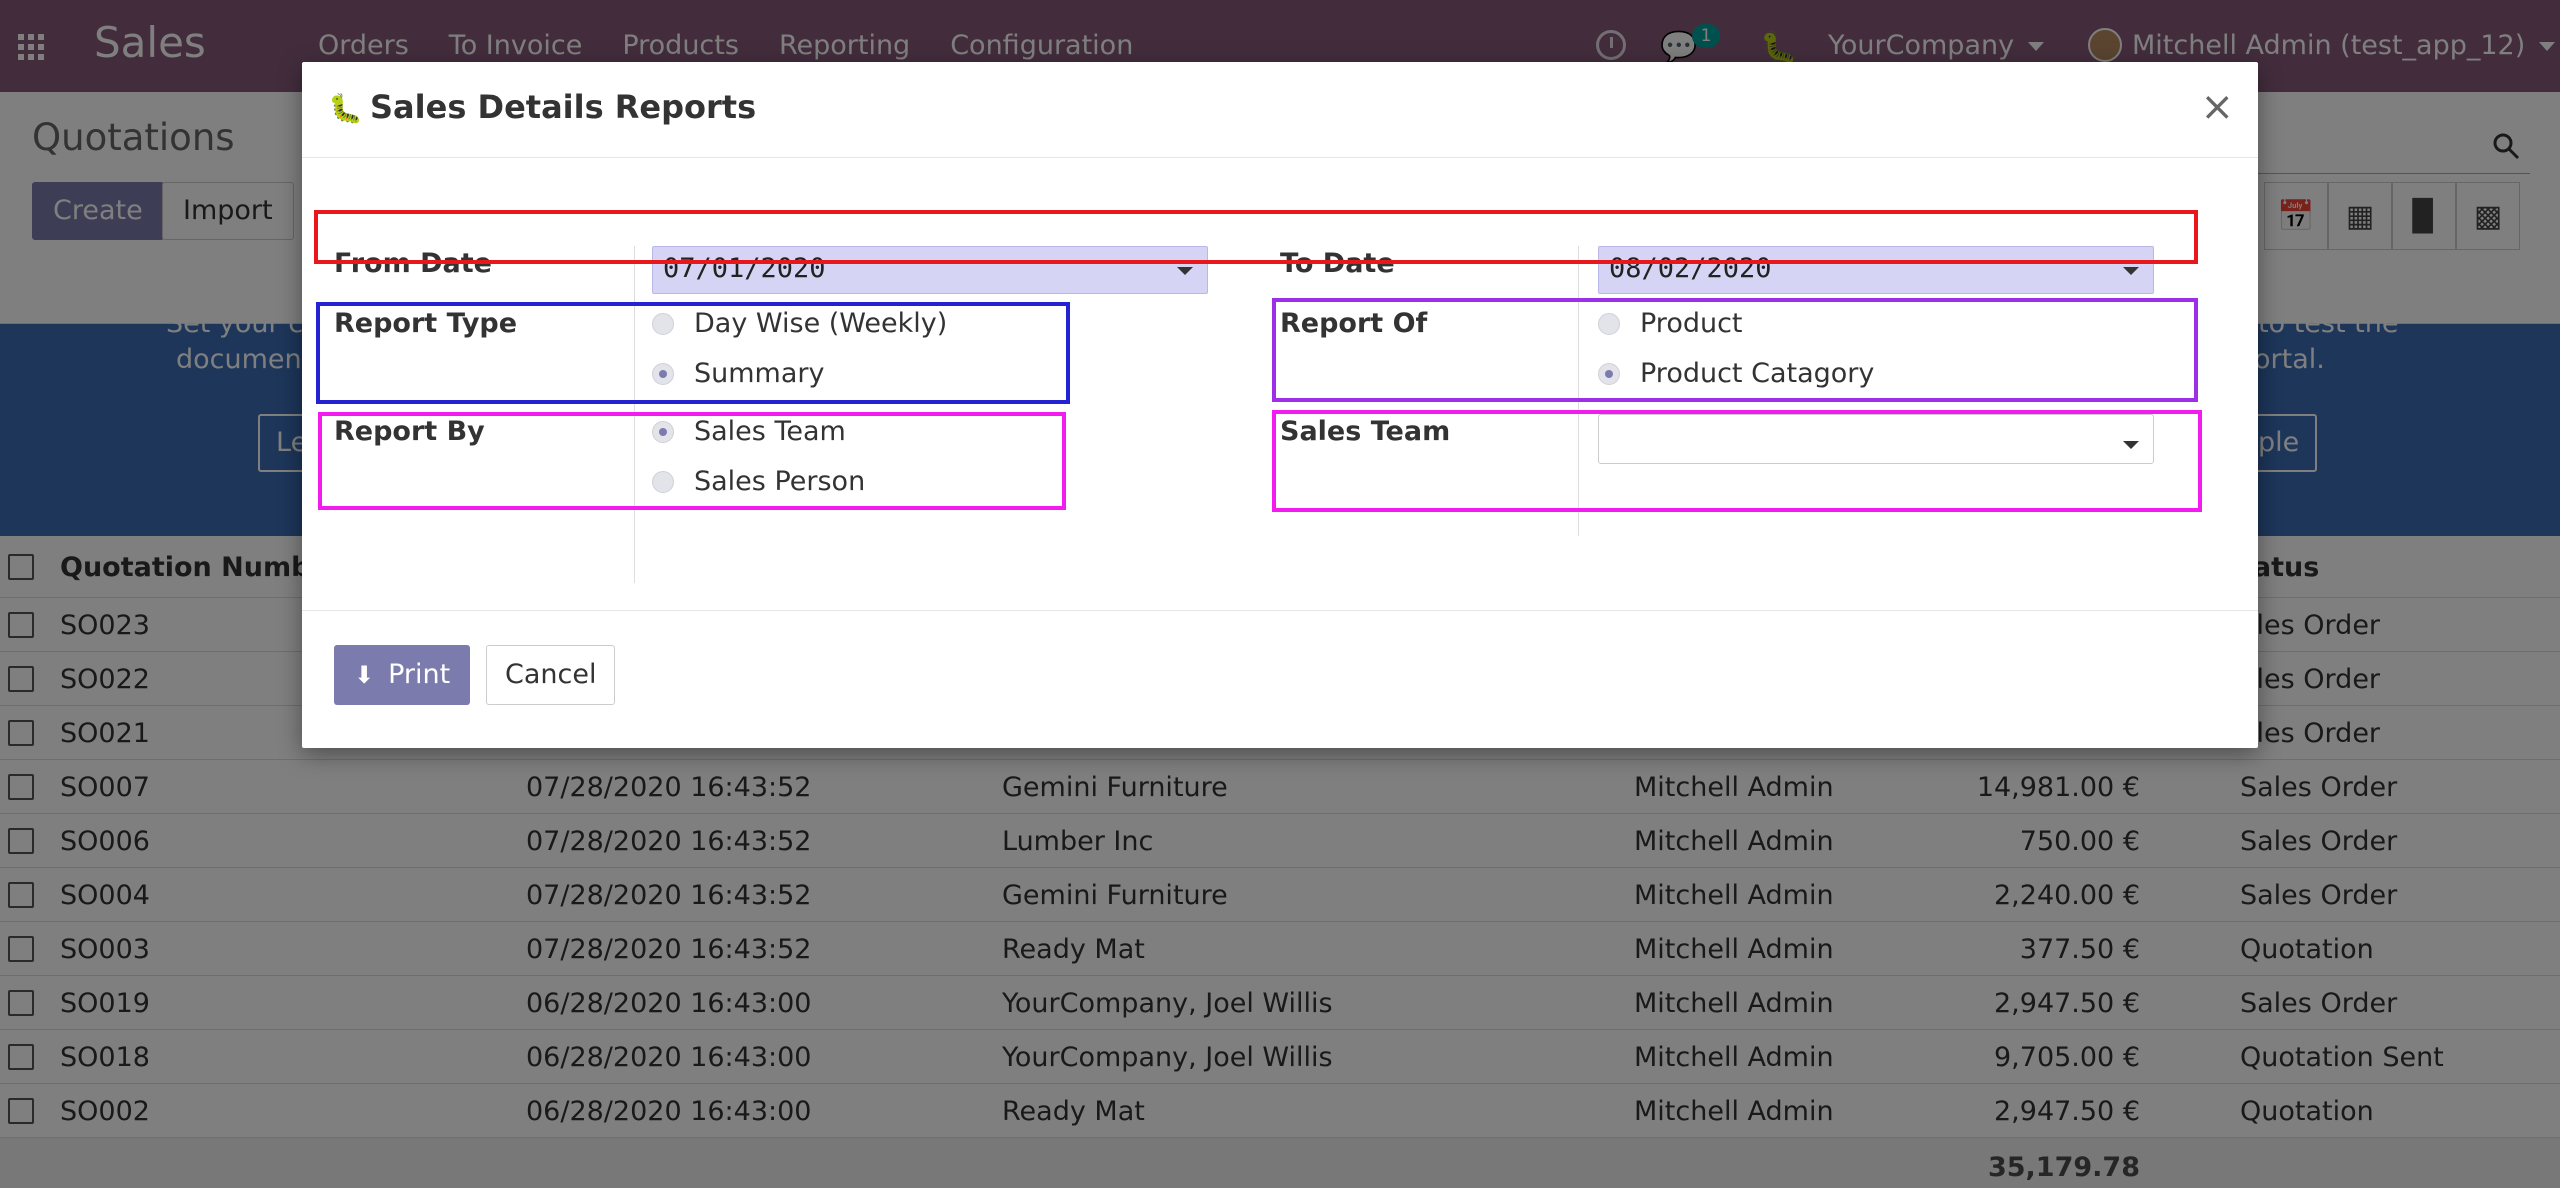 The width and height of the screenshot is (2560, 1188). What do you see at coordinates (1691, 323) in the screenshot?
I see `radio-label: Product` at bounding box center [1691, 323].